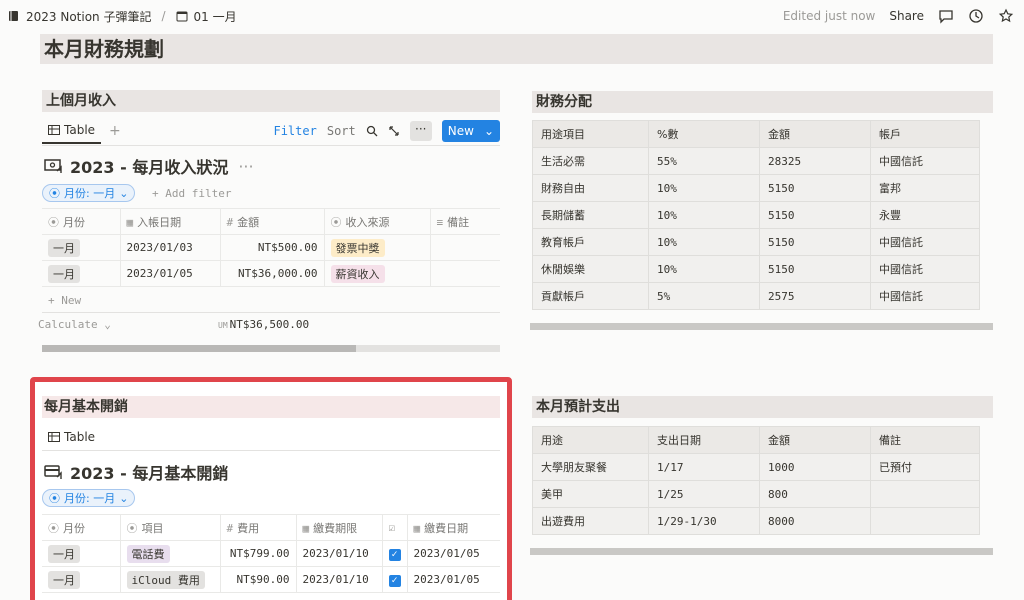 This screenshot has height=600, width=1024. Describe the element at coordinates (341, 131) in the screenshot. I see `sort-button: Sort` at that location.